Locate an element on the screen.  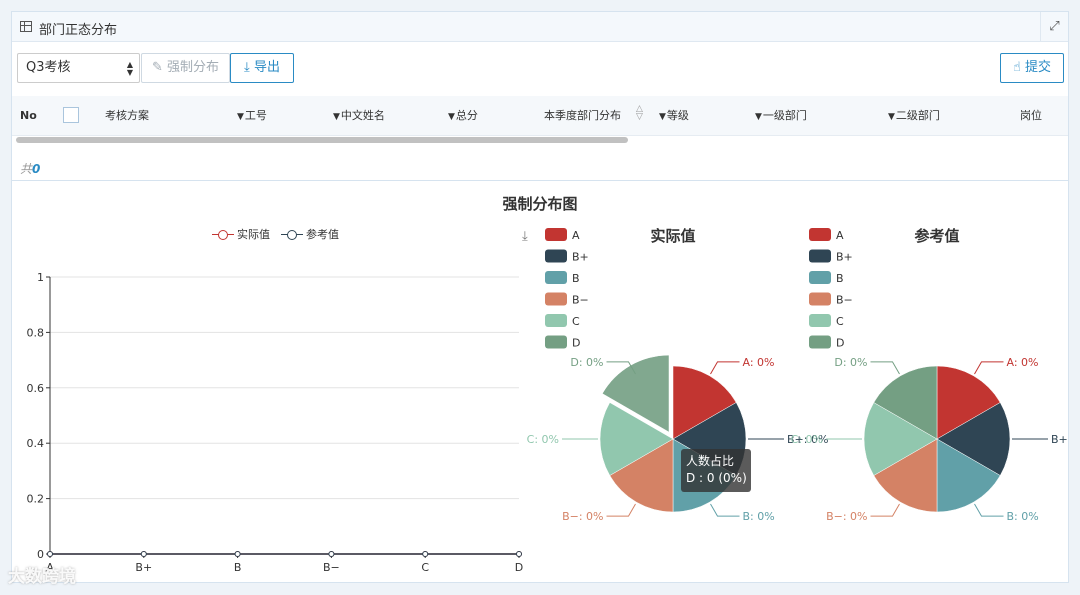
pie-title: 参考值 is located at coordinates (936, 236).